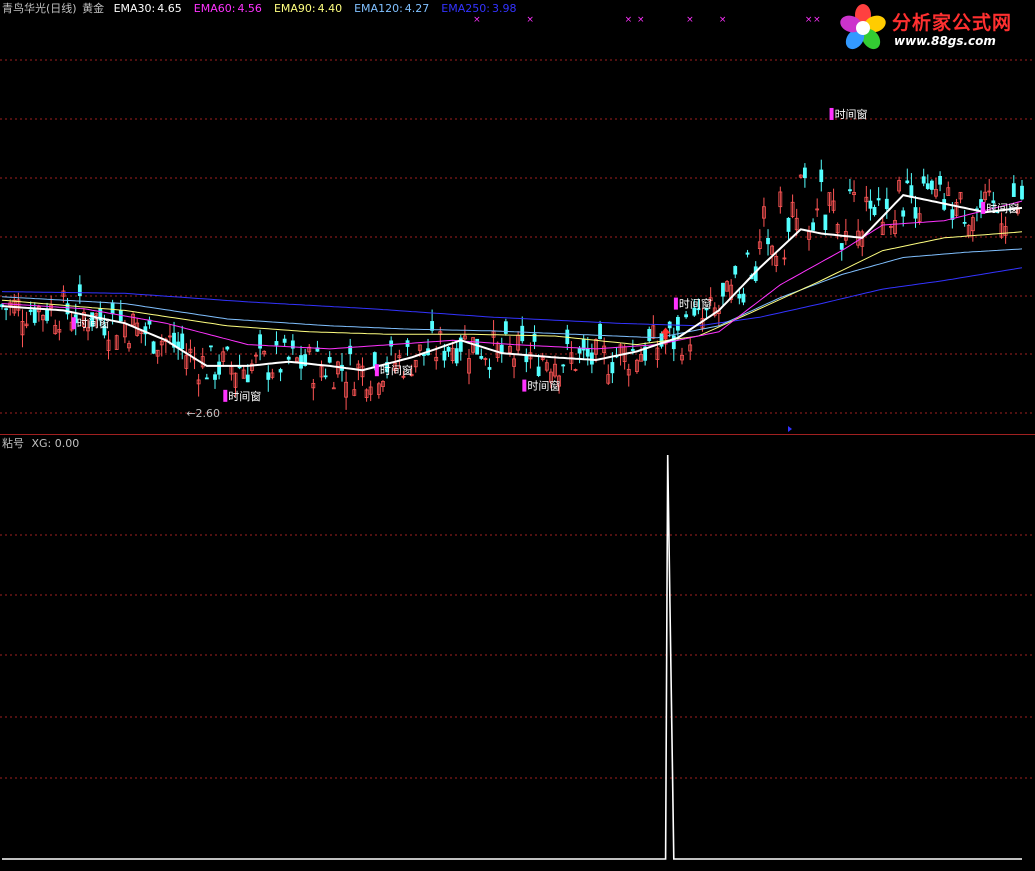 This screenshot has height=871, width=1035. I want to click on min-price-label: ←2.60, so click(203, 413).